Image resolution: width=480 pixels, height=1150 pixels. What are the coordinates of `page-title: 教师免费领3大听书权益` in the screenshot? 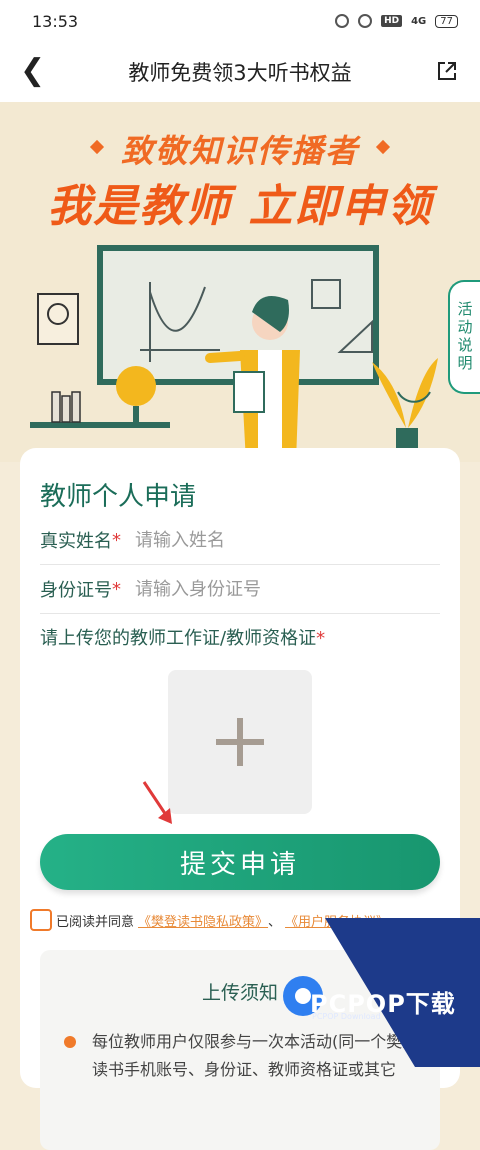 It's located at (240, 73).